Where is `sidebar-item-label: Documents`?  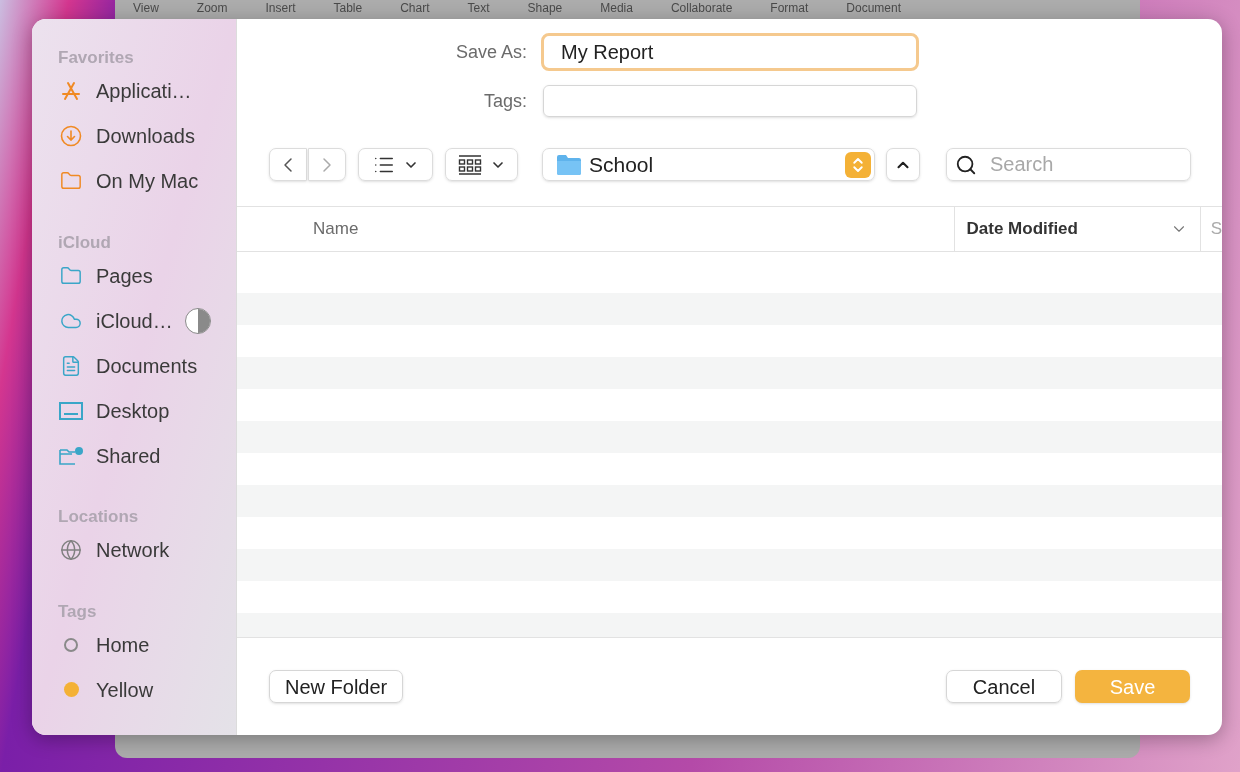
sidebar-item-label: Documents is located at coordinates (147, 366).